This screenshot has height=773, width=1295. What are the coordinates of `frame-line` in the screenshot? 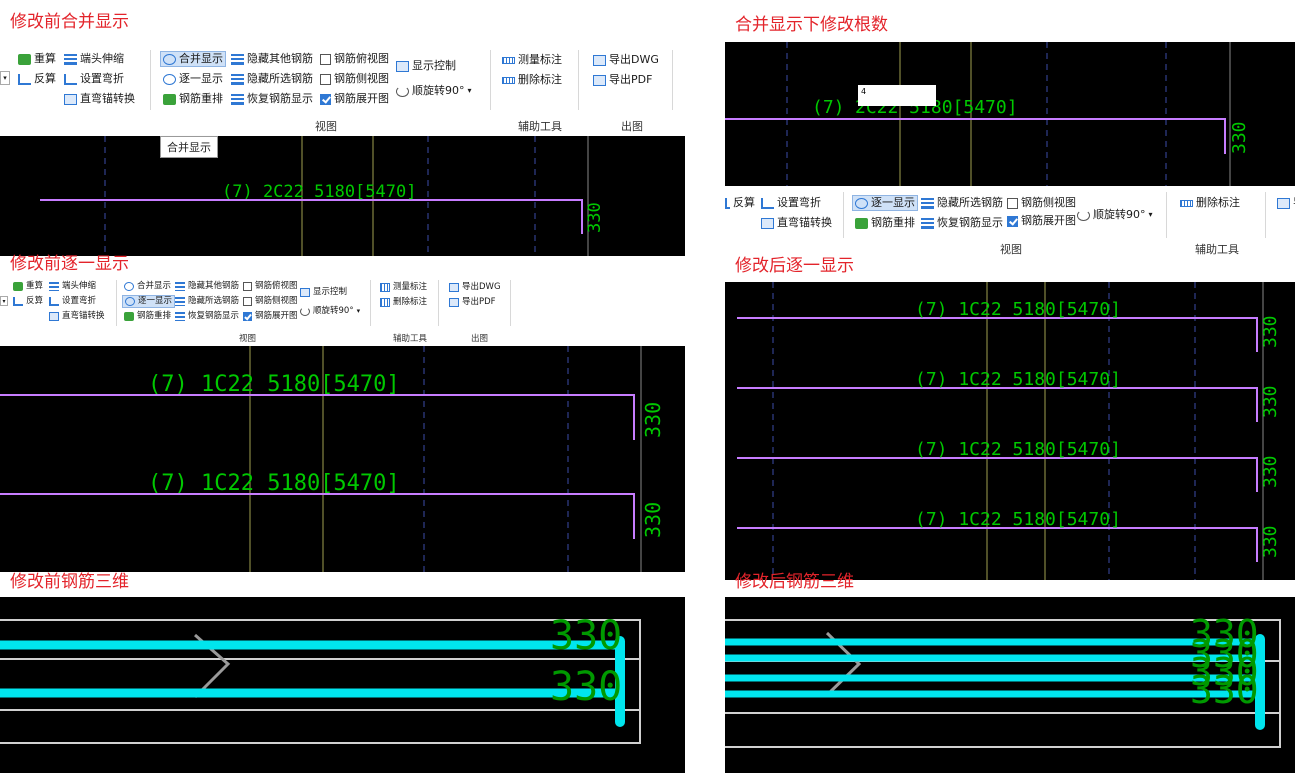 It's located at (320, 681).